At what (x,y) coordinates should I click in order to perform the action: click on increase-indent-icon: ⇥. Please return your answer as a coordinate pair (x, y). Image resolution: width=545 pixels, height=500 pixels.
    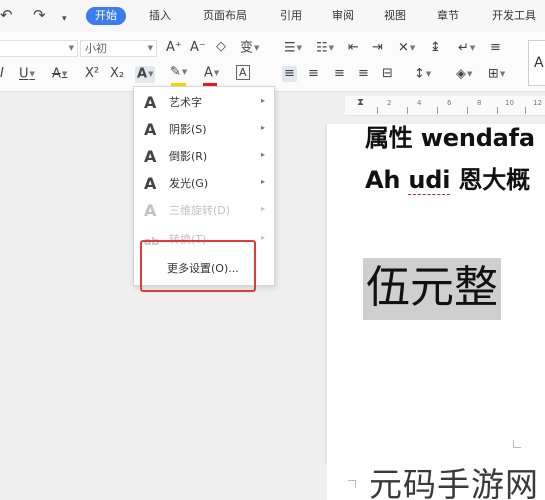
    Looking at the image, I should click on (377, 48).